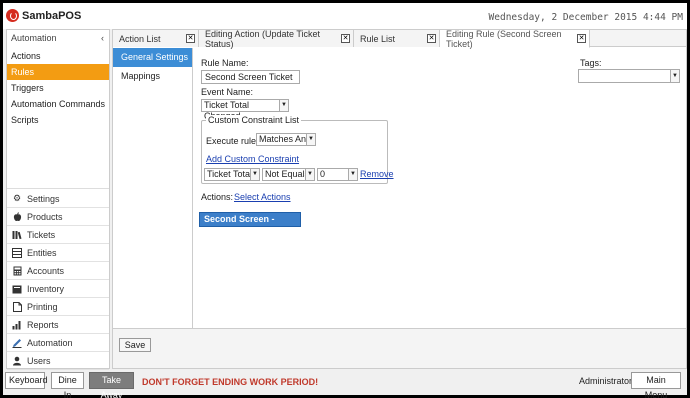  What do you see at coordinates (225, 63) in the screenshot?
I see `rule-name-label: Rule Name:` at bounding box center [225, 63].